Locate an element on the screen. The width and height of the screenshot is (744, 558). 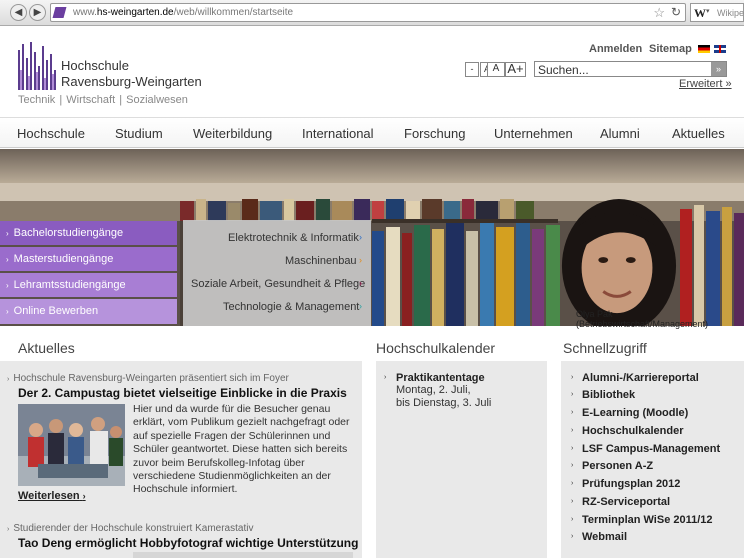
forward-icon: ▶ is located at coordinates (37, 12).